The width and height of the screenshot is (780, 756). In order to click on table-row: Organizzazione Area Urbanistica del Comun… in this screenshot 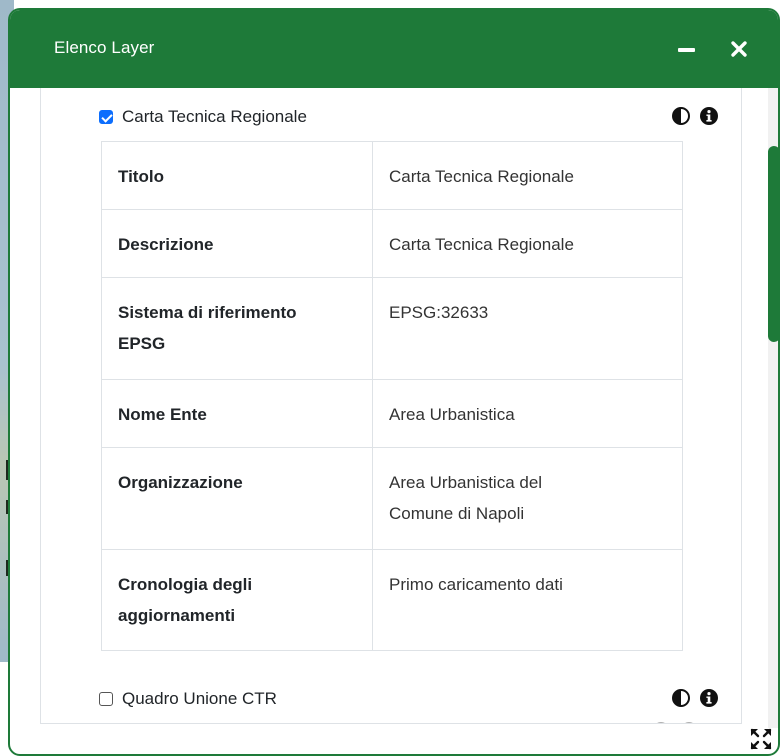, I will do `click(392, 498)`.